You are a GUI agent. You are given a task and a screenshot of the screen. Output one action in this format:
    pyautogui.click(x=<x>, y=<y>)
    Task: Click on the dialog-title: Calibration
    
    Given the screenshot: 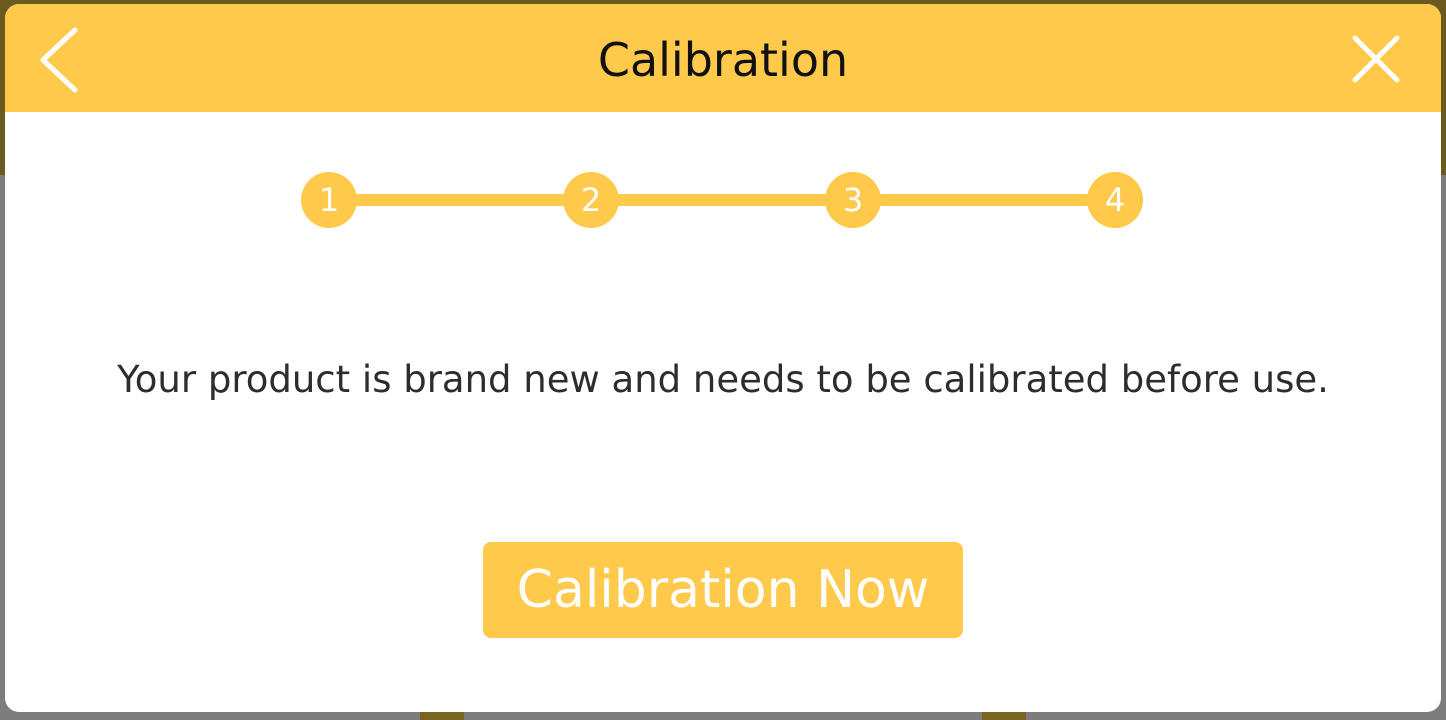 What is the action you would take?
    pyautogui.click(x=723, y=60)
    